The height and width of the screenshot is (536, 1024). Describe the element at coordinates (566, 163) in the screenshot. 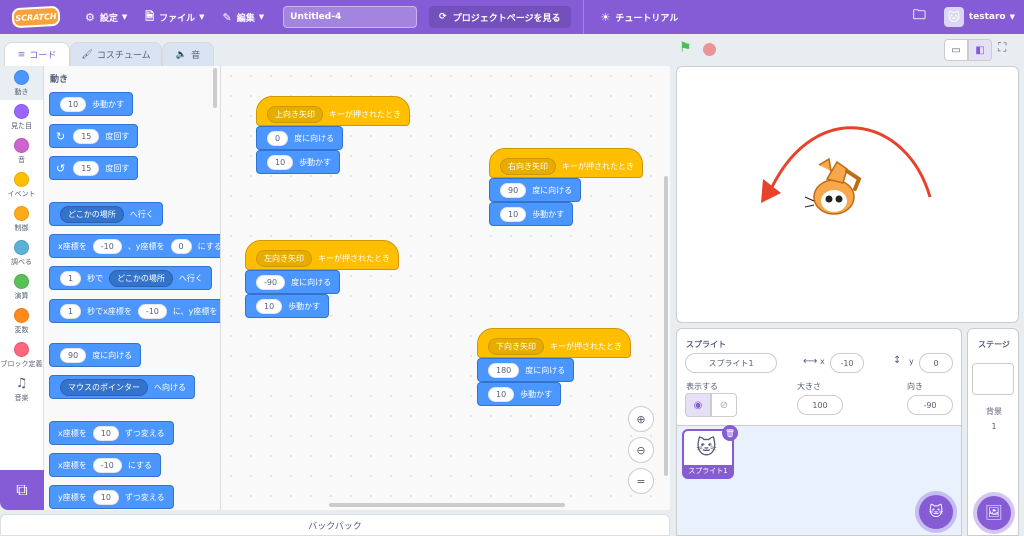

I see `when-key-pressed-block: 右向き矢印 キーが押されたとき` at that location.